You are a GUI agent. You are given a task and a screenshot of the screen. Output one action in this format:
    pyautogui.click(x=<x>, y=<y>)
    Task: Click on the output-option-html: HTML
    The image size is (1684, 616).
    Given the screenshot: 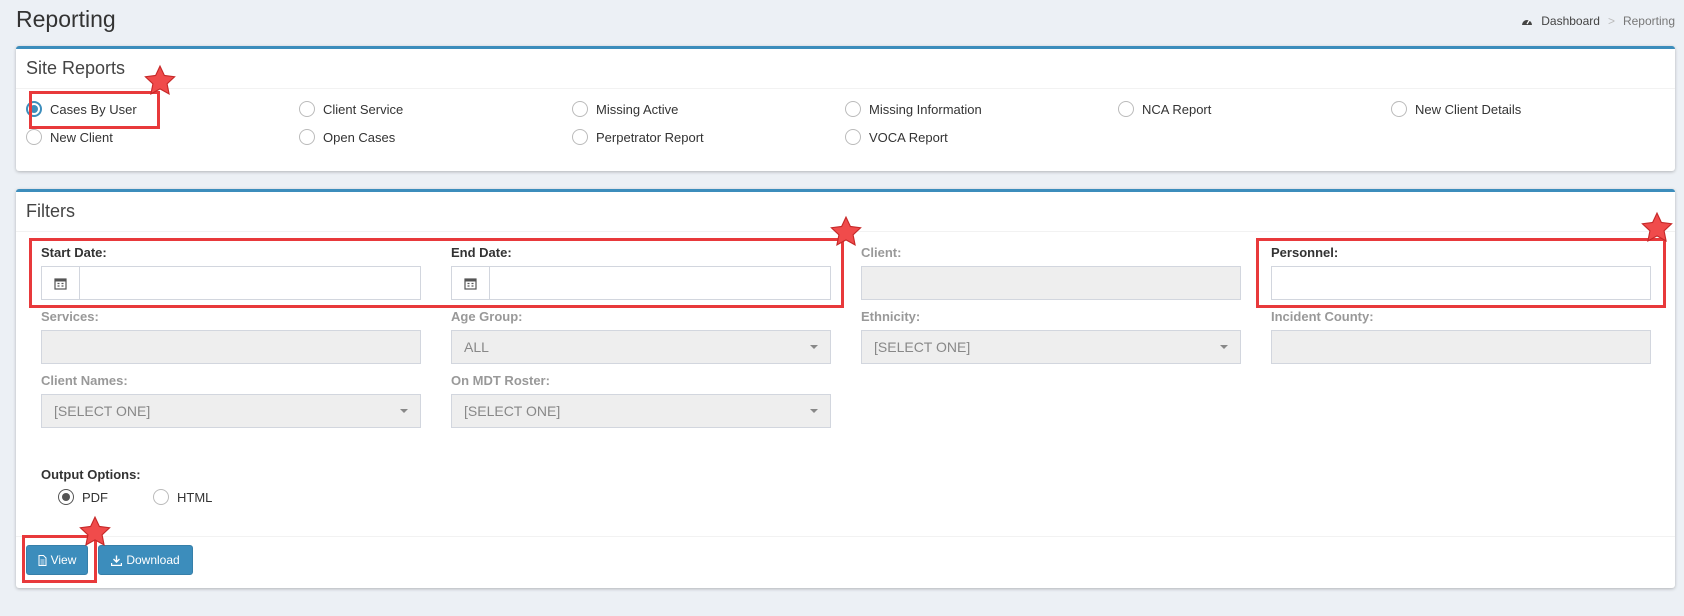 What is the action you would take?
    pyautogui.click(x=182, y=497)
    